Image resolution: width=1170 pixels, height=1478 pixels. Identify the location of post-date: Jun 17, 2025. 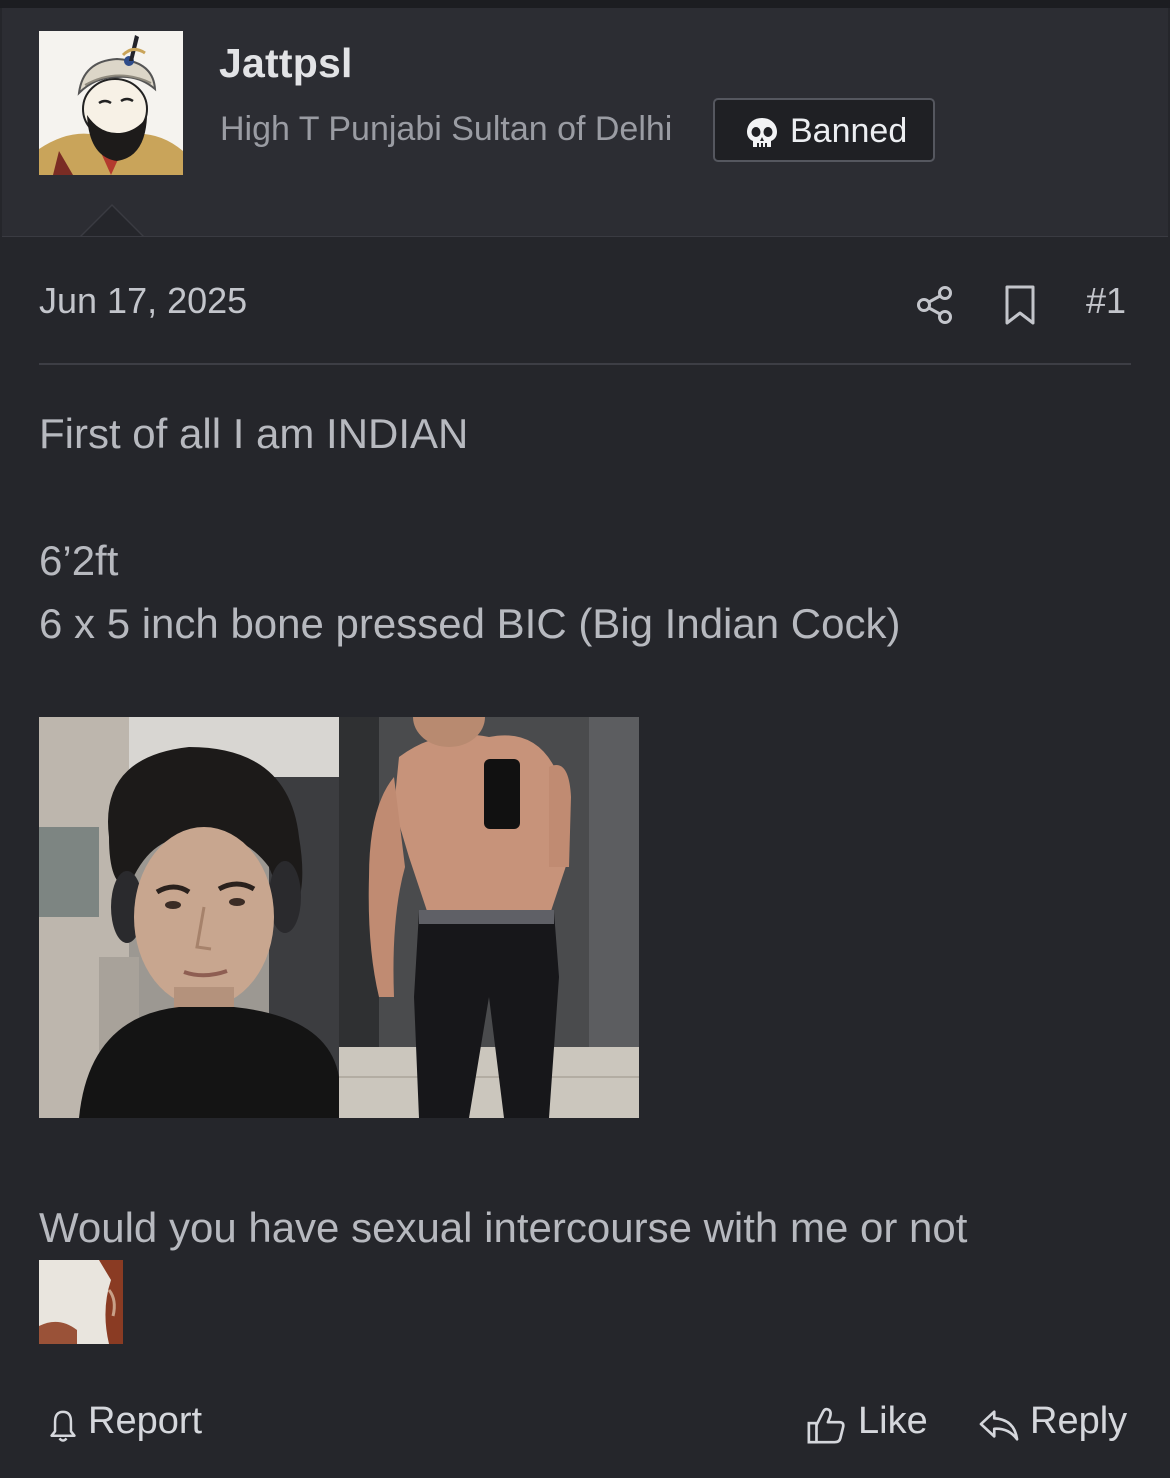
(143, 301).